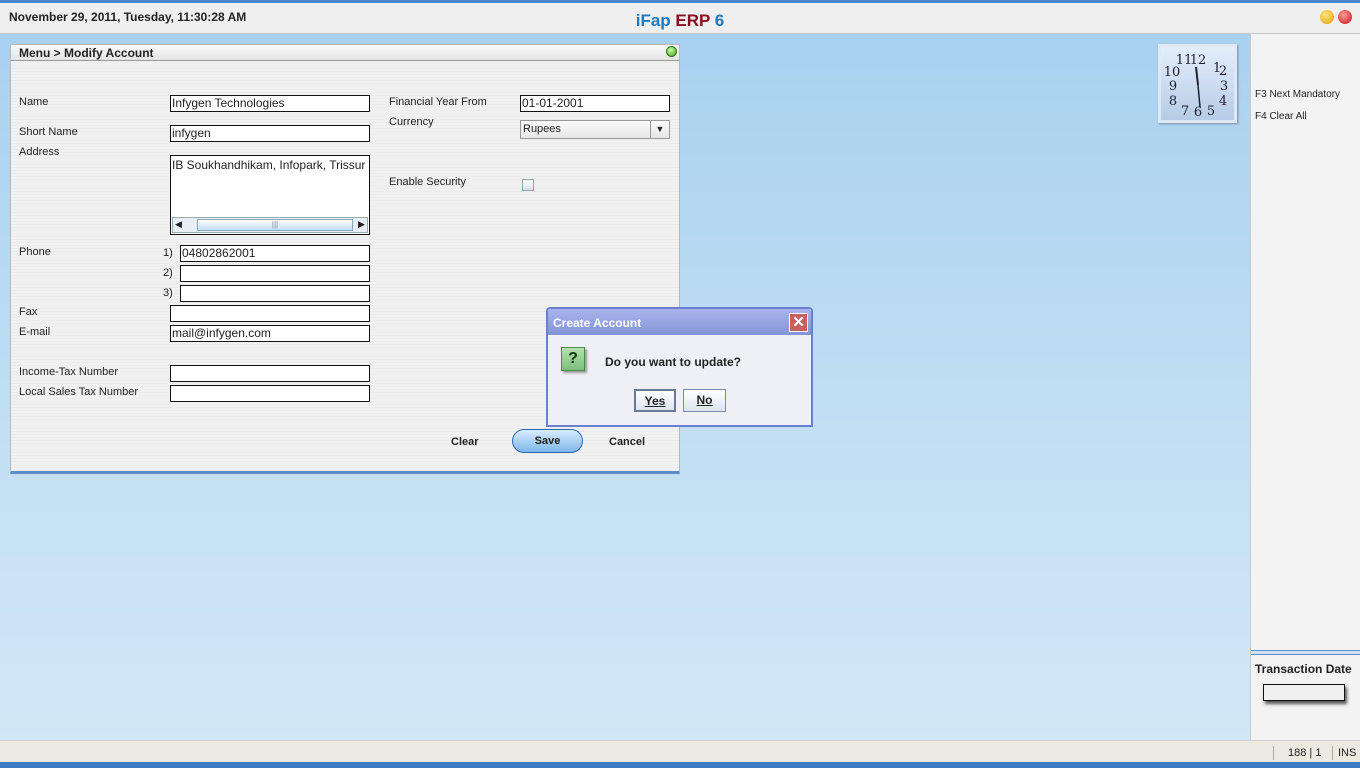 The height and width of the screenshot is (768, 1360). What do you see at coordinates (275, 253) in the screenshot?
I see `phone1-input: 04802862001` at bounding box center [275, 253].